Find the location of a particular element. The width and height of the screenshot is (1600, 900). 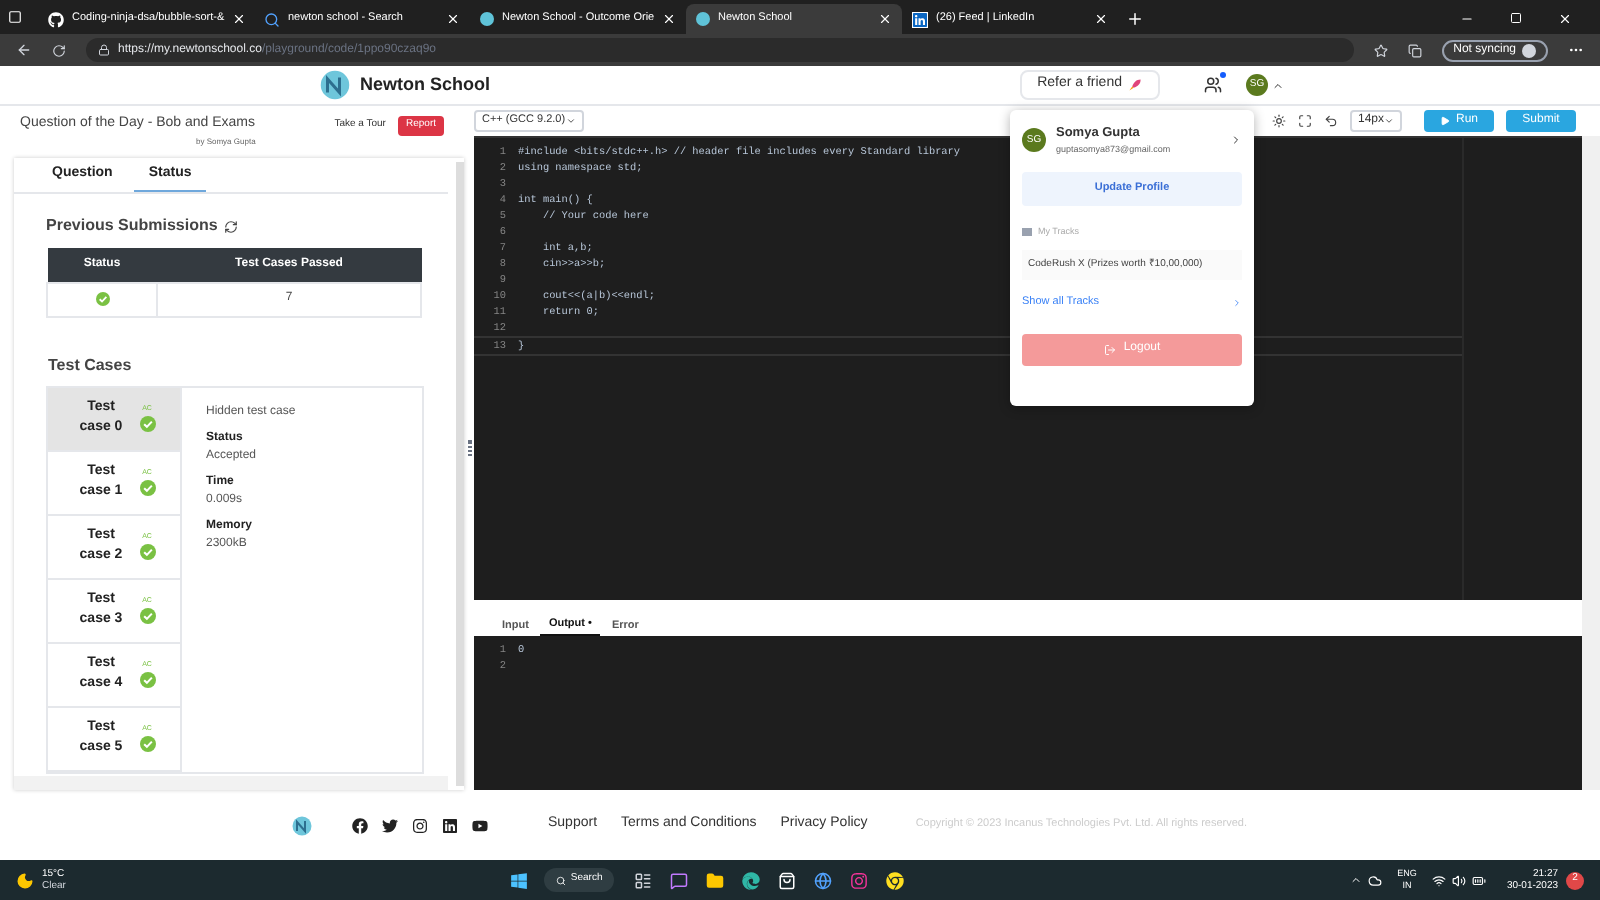

section-title: Test Cases is located at coordinates (91, 365).